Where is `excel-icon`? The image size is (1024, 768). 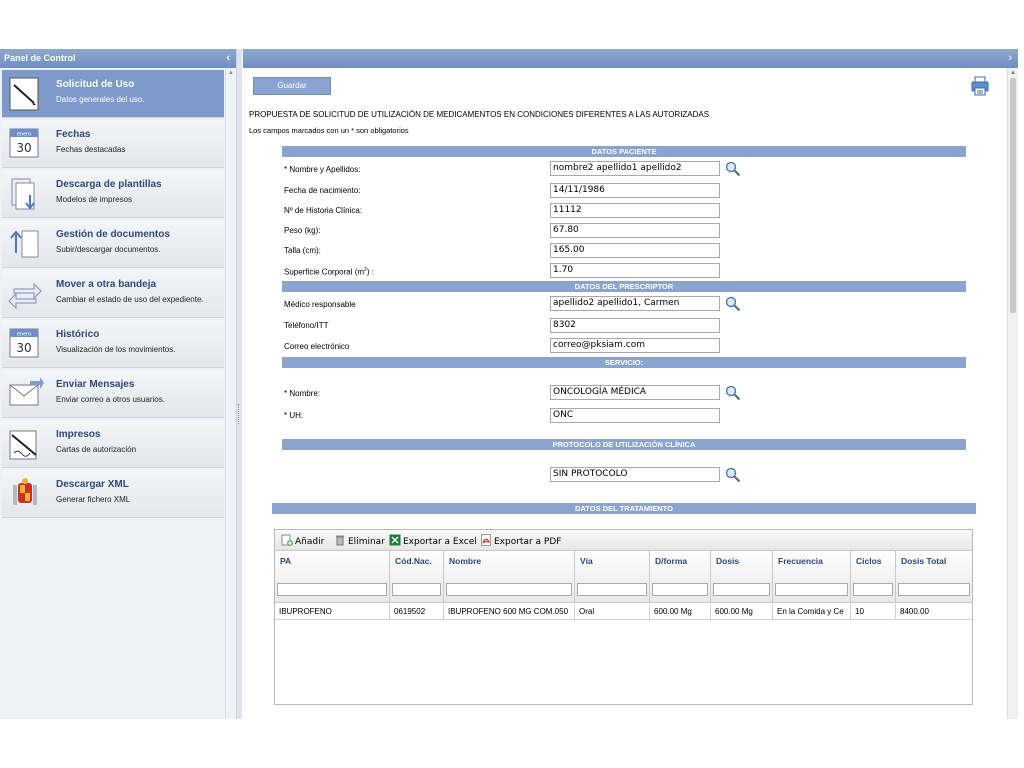
excel-icon is located at coordinates (395, 540).